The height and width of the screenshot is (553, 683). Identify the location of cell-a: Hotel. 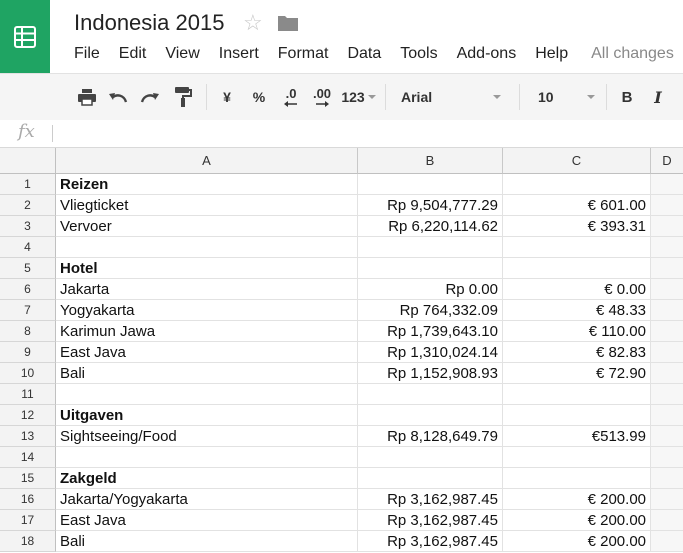
(207, 268).